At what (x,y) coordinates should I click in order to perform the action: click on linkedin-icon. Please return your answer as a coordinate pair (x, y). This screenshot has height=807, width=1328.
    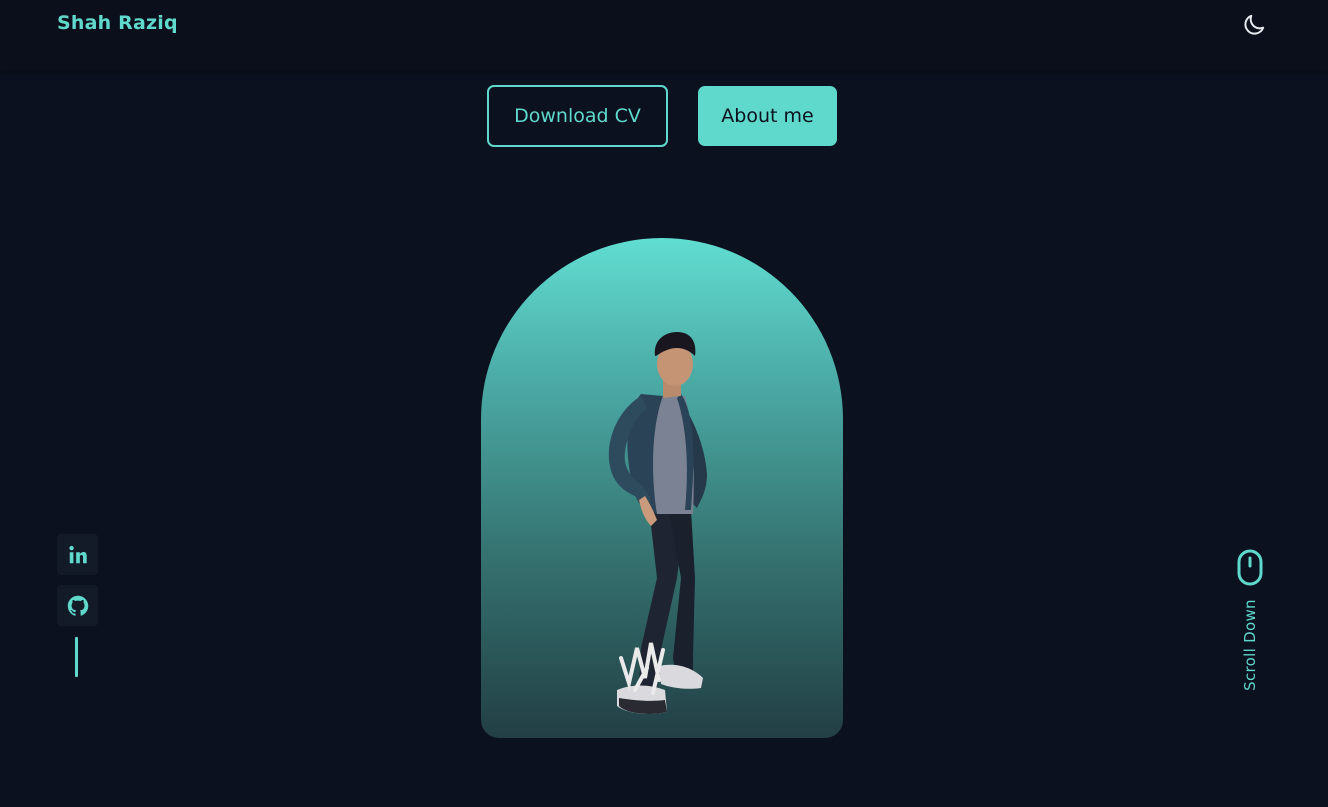
    Looking at the image, I should click on (77, 554).